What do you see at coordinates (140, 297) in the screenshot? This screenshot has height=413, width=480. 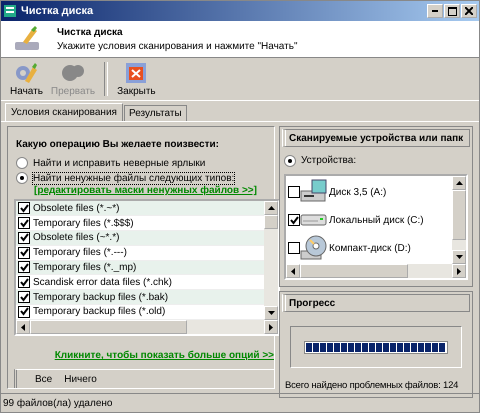 I see `file-type-item: Temporary backup files (*.bak)` at bounding box center [140, 297].